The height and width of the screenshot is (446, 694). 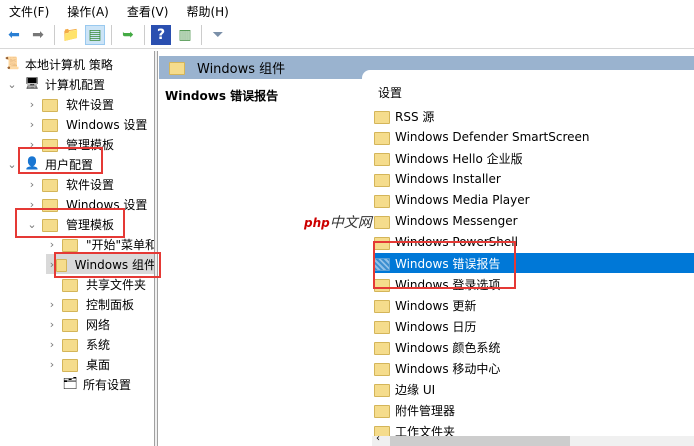 I want to click on policy-scroll-icon: 📜, so click(x=12, y=63).